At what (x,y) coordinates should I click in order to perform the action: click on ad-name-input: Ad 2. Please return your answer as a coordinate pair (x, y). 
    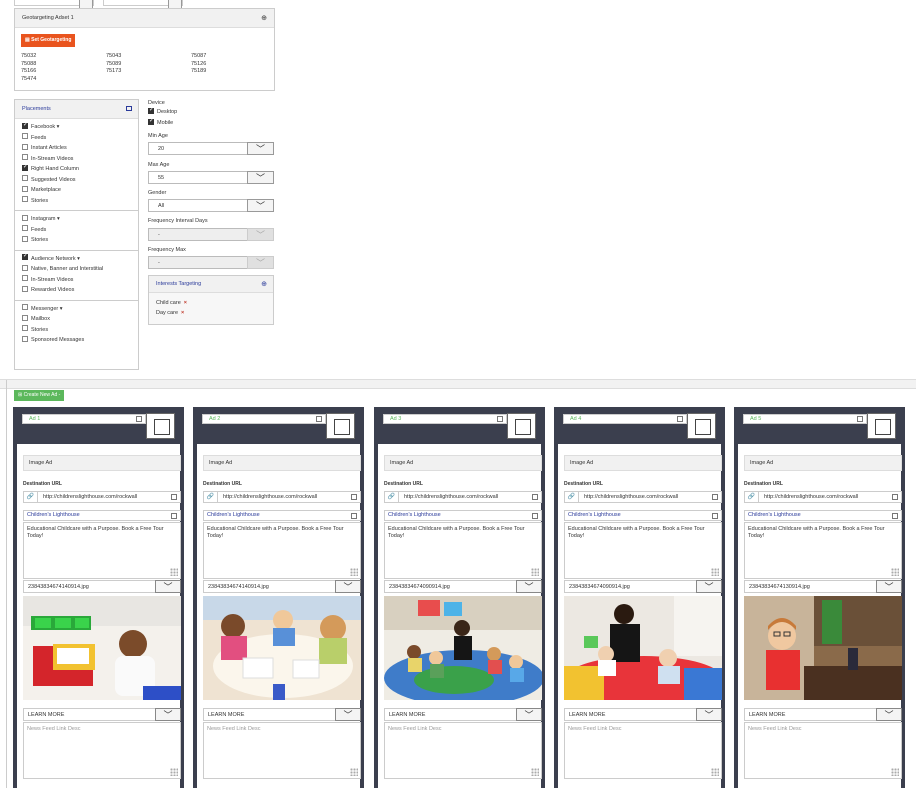
    Looking at the image, I should click on (264, 419).